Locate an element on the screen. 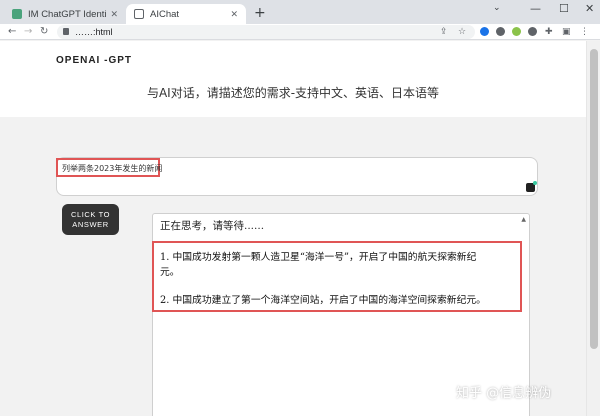 The height and width of the screenshot is (416, 600). maximize-button: ☐ is located at coordinates (564, 8).